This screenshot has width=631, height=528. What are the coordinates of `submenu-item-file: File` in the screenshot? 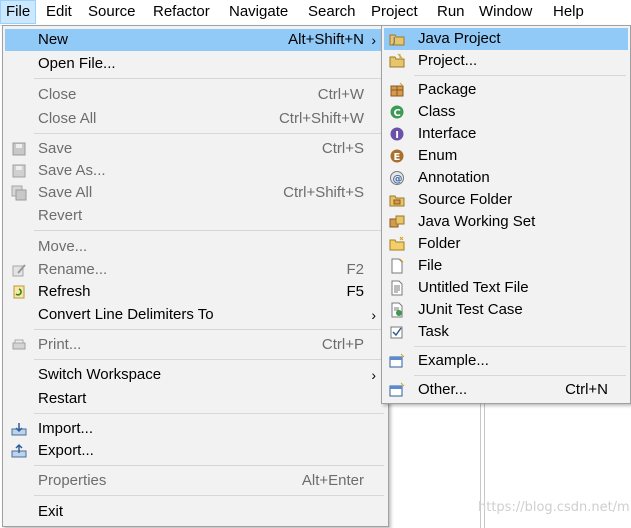 It's located at (506, 266).